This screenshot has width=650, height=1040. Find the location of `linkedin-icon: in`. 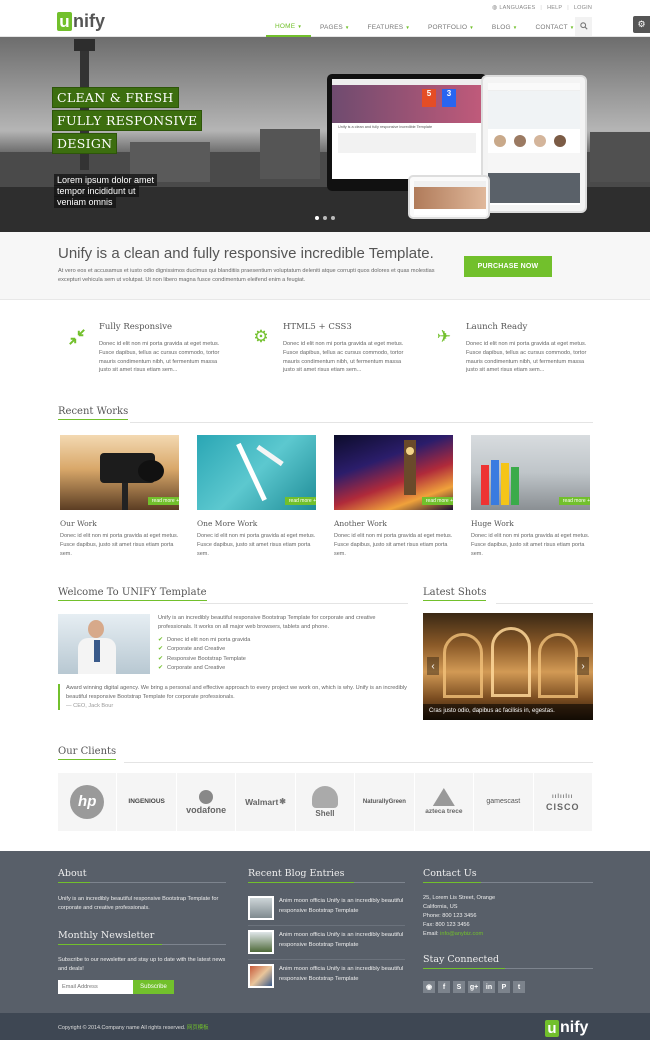

linkedin-icon: in is located at coordinates (489, 987).